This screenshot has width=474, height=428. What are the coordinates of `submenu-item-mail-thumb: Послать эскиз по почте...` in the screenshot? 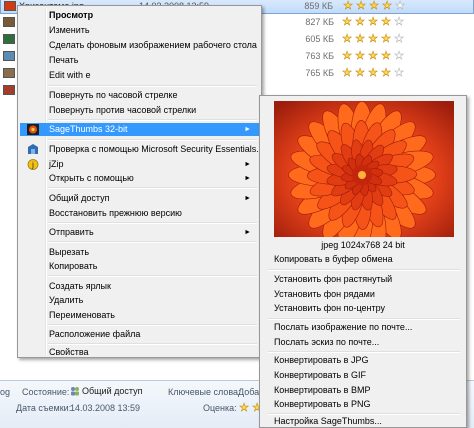 It's located at (363, 342).